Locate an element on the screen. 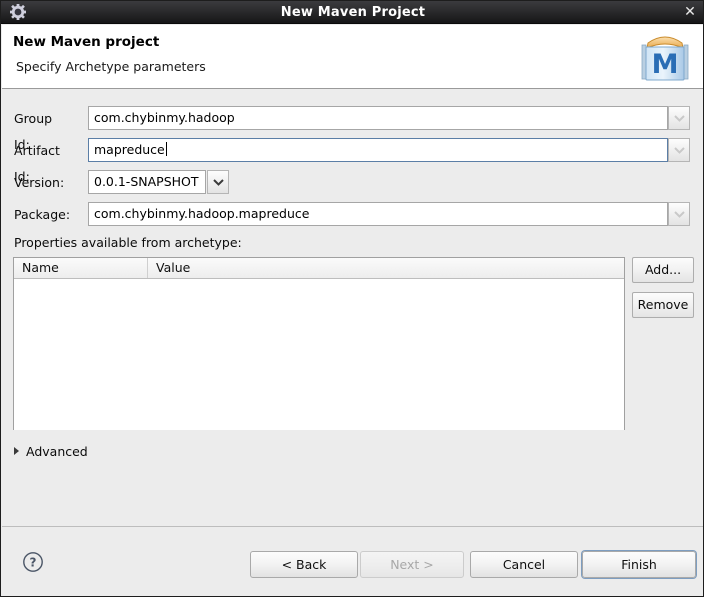 This screenshot has height=597, width=704. triangle-right-icon is located at coordinates (16, 451).